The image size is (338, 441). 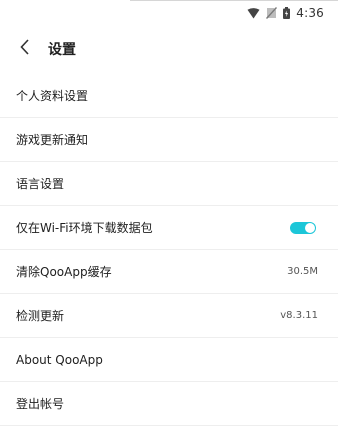 I want to click on settings-item-label: 仅在Wi-Fi环境下载数据包, so click(x=84, y=228).